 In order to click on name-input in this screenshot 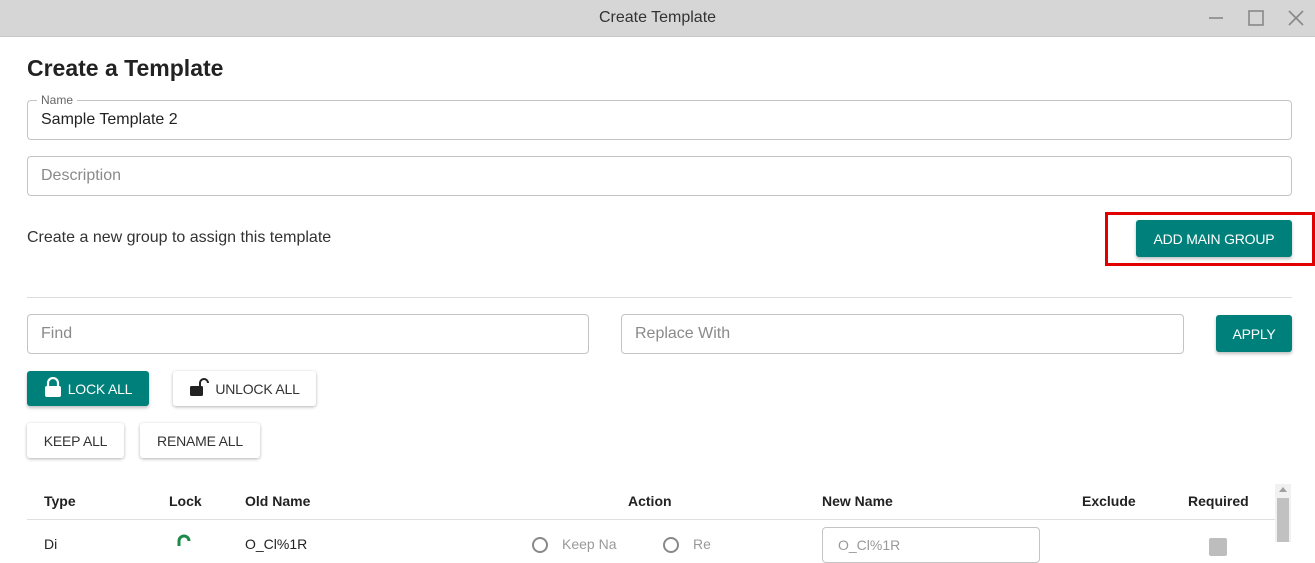, I will do `click(661, 120)`.